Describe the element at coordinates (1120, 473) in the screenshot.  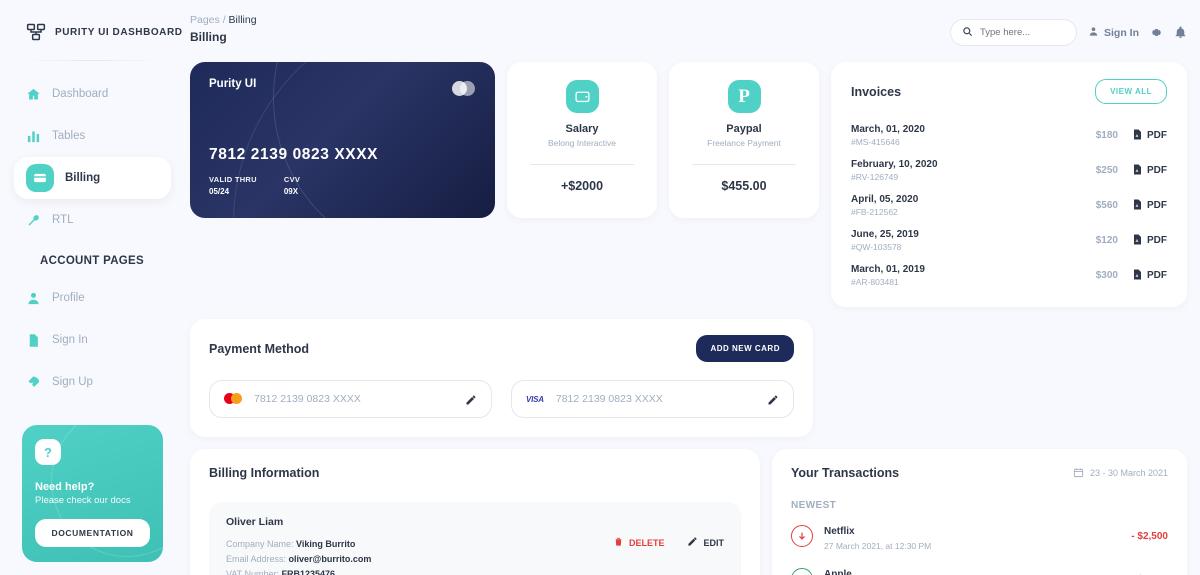
I see `transactions-date-range: 23 - 30 March 2021` at that location.